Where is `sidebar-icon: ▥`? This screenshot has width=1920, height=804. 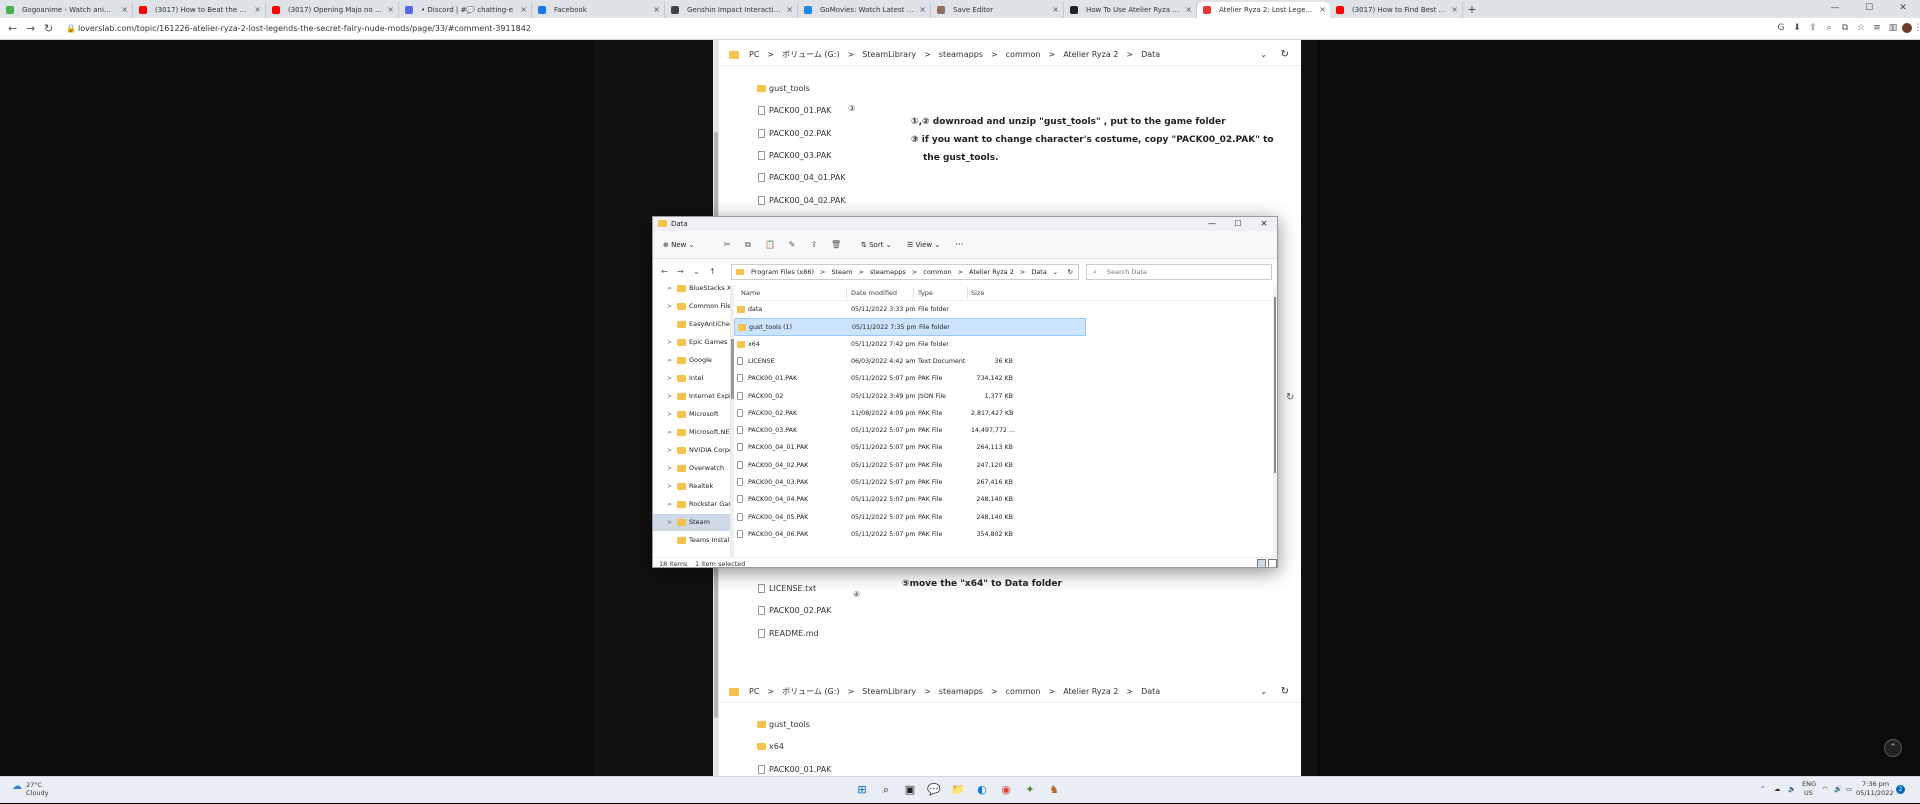
sidebar-icon: ▥ is located at coordinates (1893, 28).